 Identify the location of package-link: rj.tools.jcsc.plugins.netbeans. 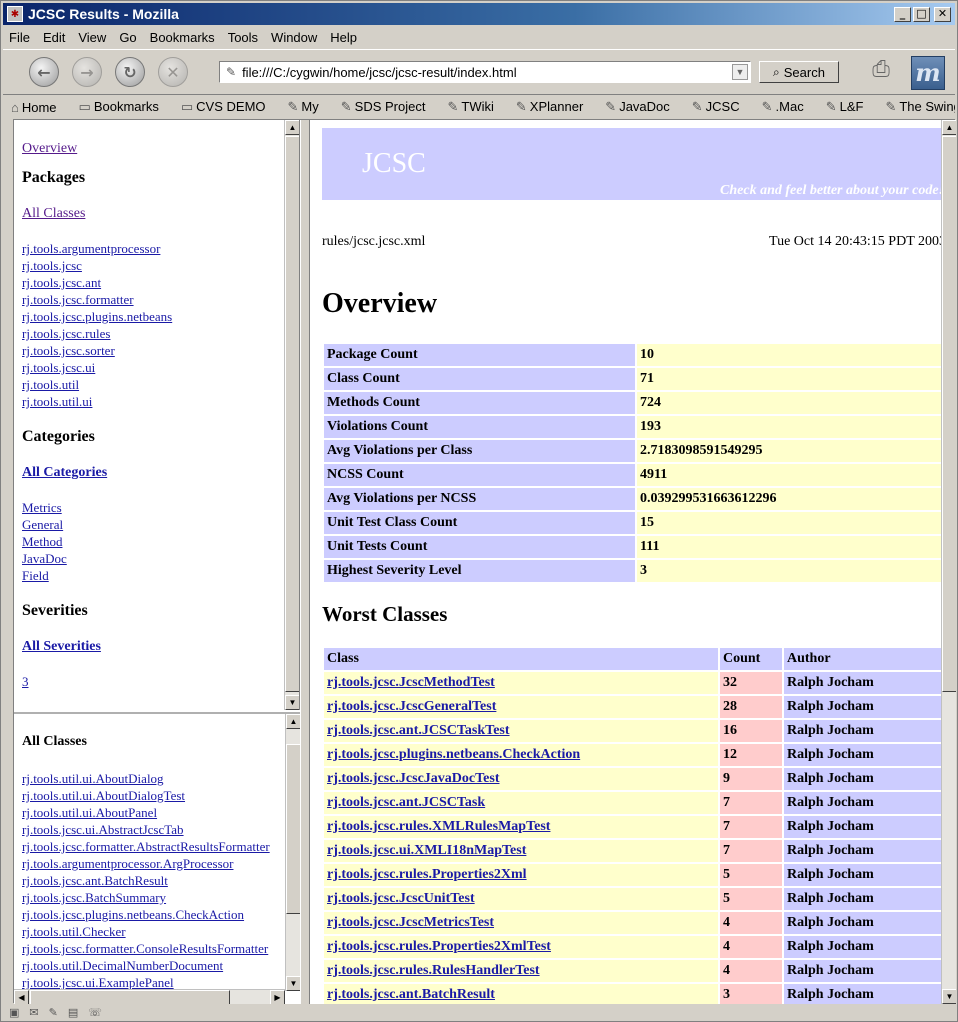
(156, 316).